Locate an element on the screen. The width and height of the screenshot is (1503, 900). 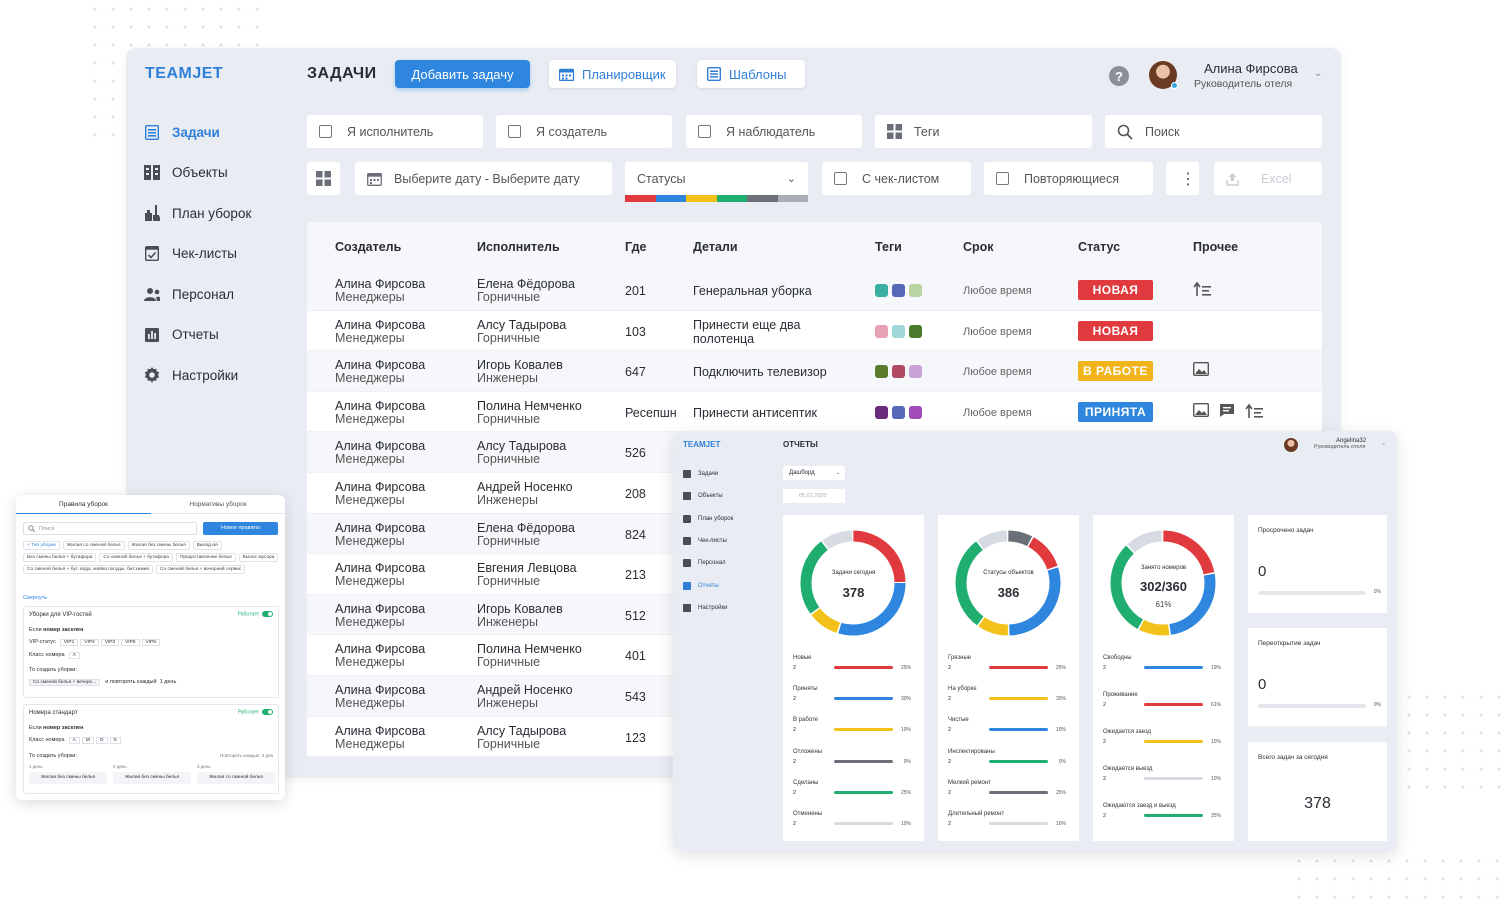
value-chip: VIP2 is located at coordinates (89, 642).